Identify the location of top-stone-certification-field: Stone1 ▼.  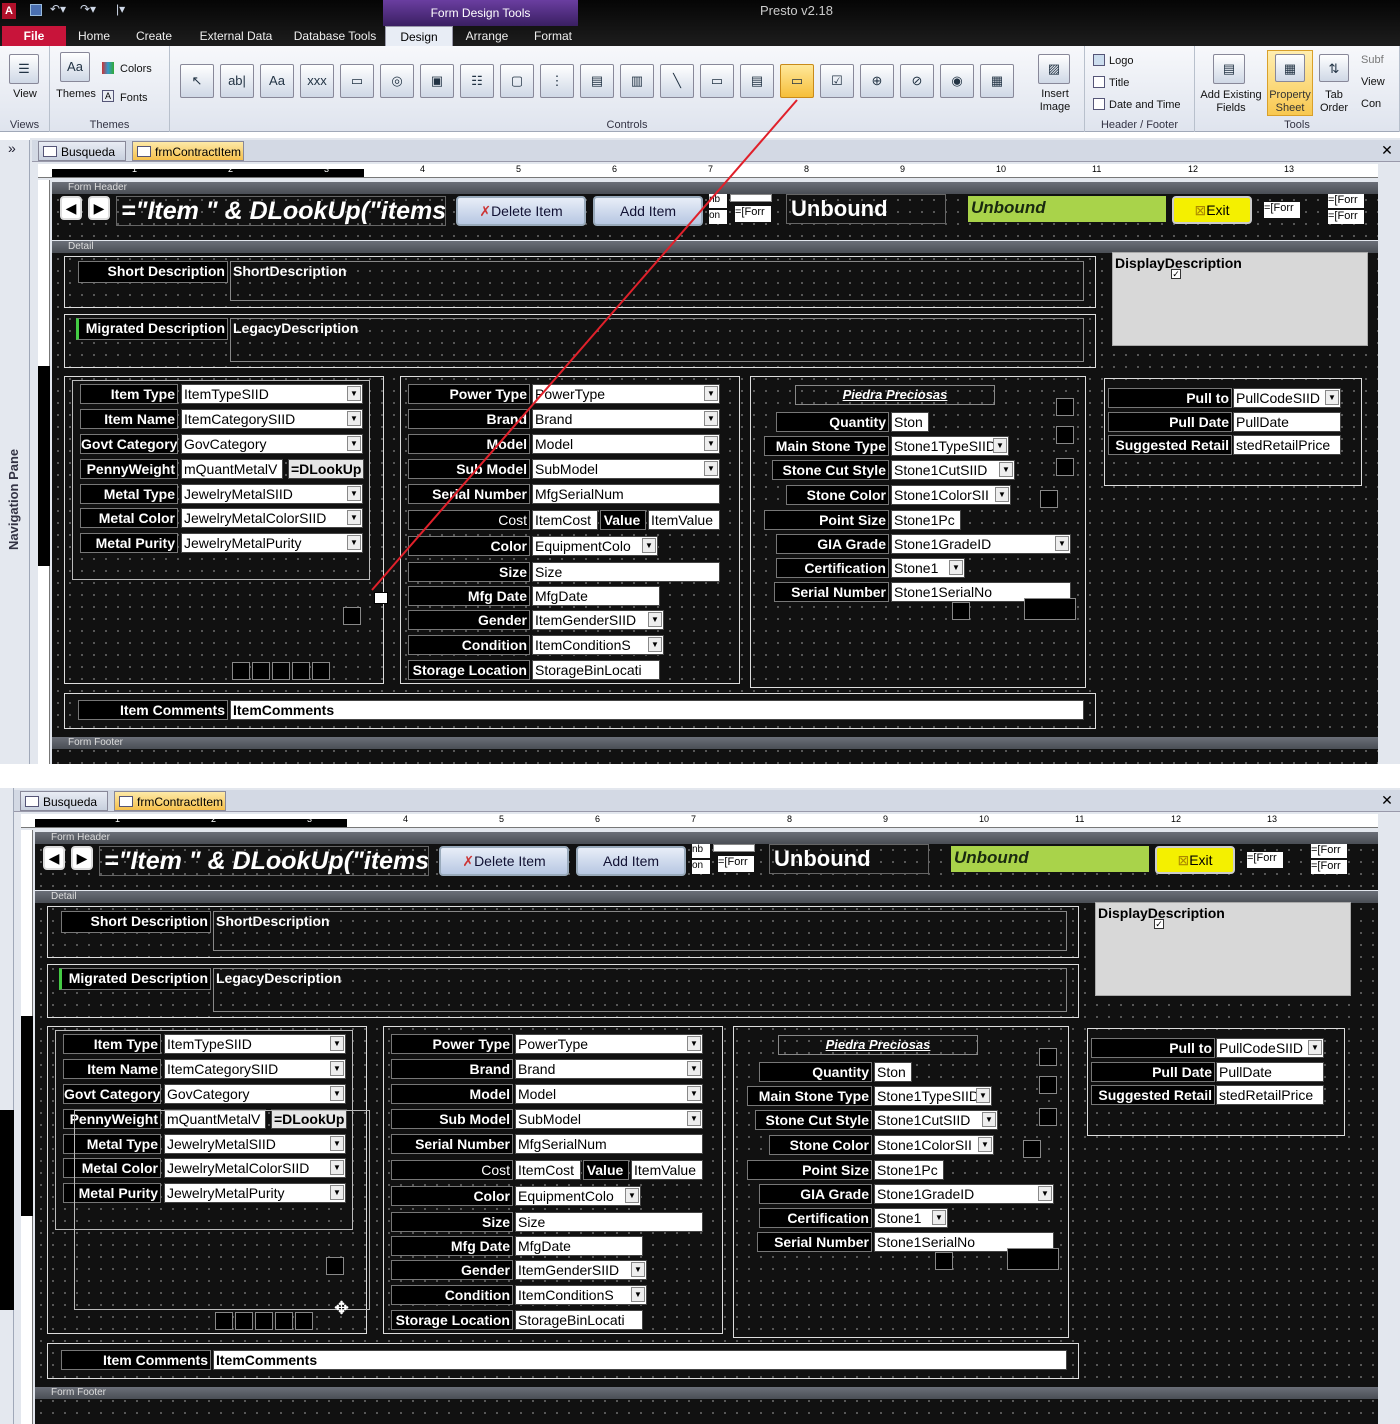
(928, 568).